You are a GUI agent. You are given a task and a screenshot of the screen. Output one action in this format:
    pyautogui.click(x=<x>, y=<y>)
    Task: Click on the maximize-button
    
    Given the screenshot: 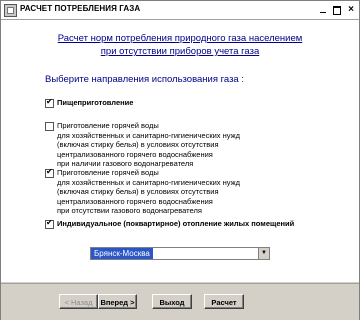 What is the action you would take?
    pyautogui.click(x=337, y=10)
    